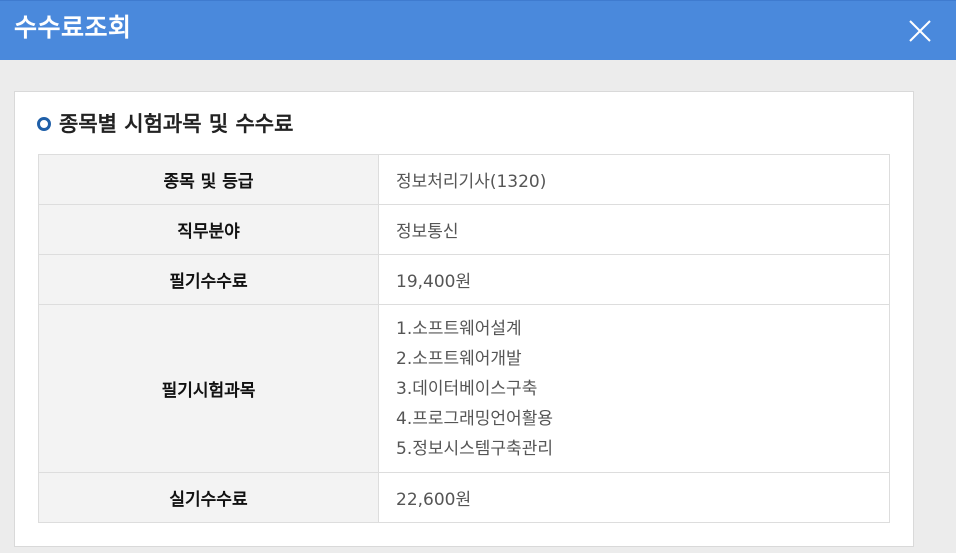 The image size is (956, 553). What do you see at coordinates (634, 179) in the screenshot?
I see `row-value-grade: 정보처리기사(1320)` at bounding box center [634, 179].